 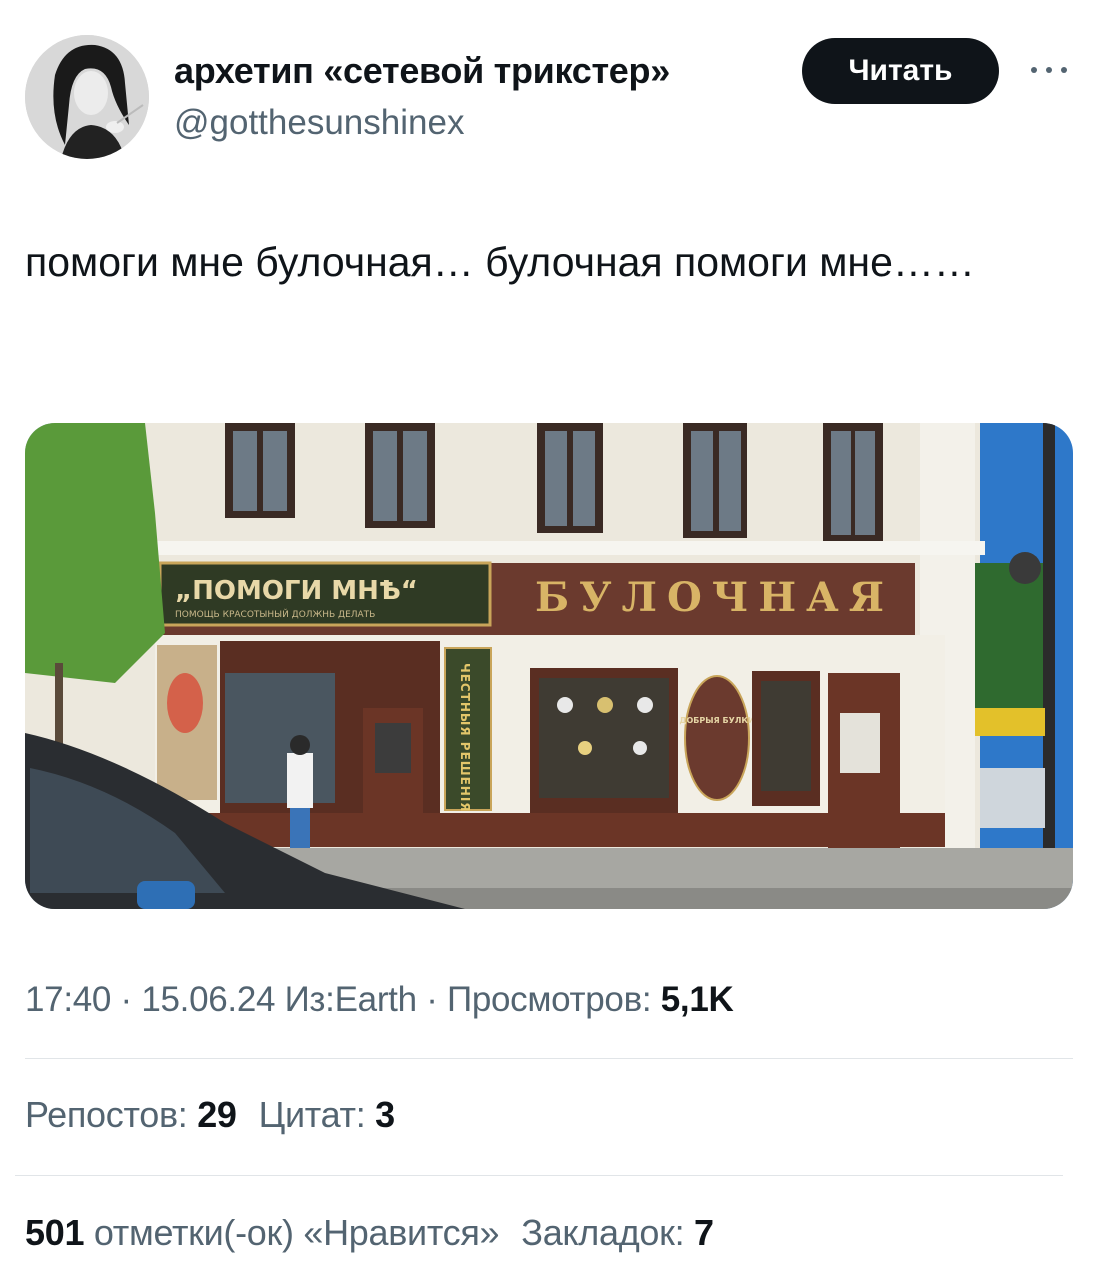 I want to click on tweet-time: 17:40, so click(x=68, y=999).